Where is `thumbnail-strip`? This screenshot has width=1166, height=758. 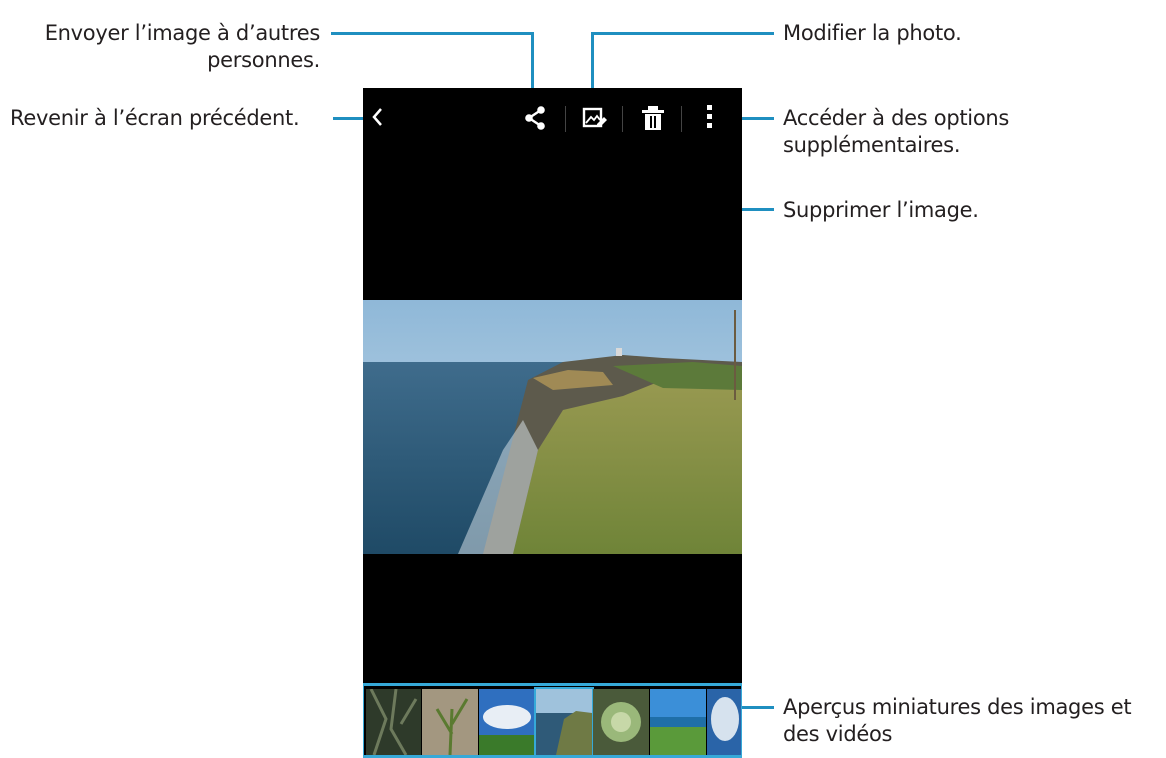
thumbnail-strip is located at coordinates (552, 720).